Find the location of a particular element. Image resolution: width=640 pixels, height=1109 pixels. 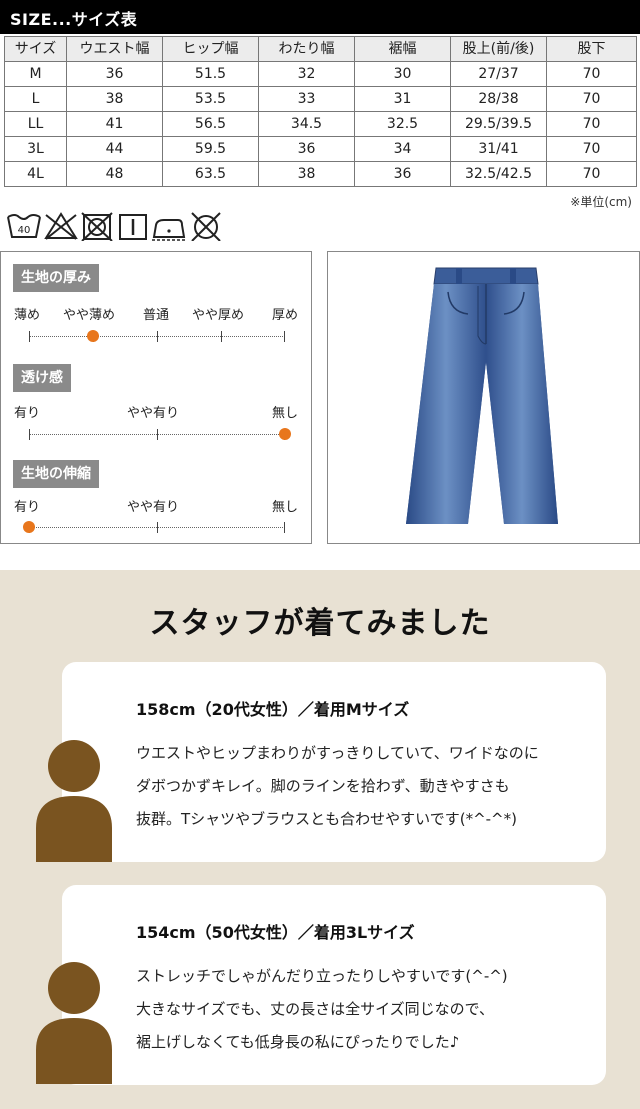

table-row: L 38 53.5 33 31 28/38 70 is located at coordinates (320, 99).